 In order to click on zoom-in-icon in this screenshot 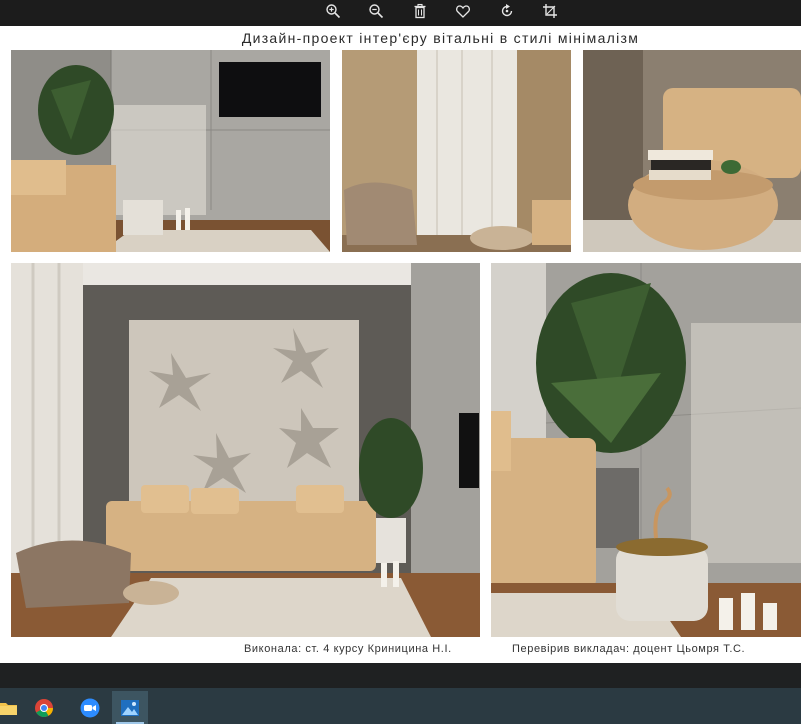, I will do `click(333, 11)`.